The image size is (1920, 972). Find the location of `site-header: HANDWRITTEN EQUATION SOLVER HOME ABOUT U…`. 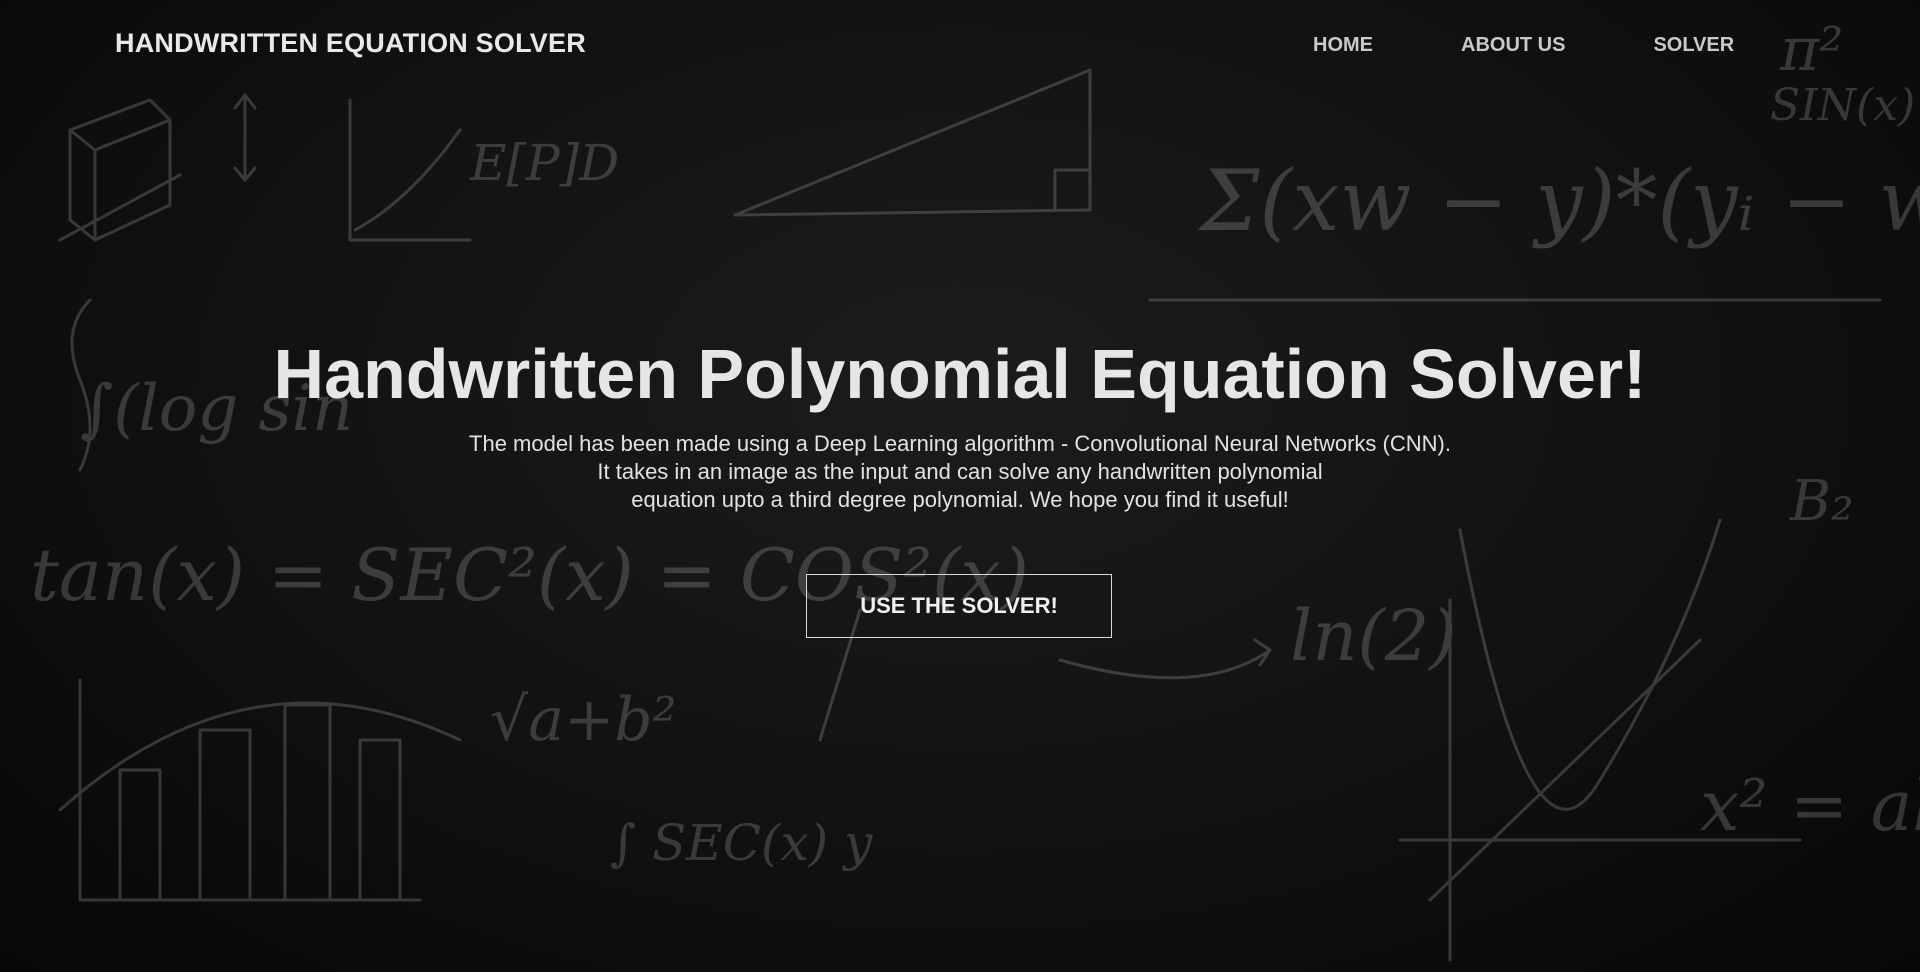

site-header: HANDWRITTEN EQUATION SOLVER HOME ABOUT U… is located at coordinates (960, 45).